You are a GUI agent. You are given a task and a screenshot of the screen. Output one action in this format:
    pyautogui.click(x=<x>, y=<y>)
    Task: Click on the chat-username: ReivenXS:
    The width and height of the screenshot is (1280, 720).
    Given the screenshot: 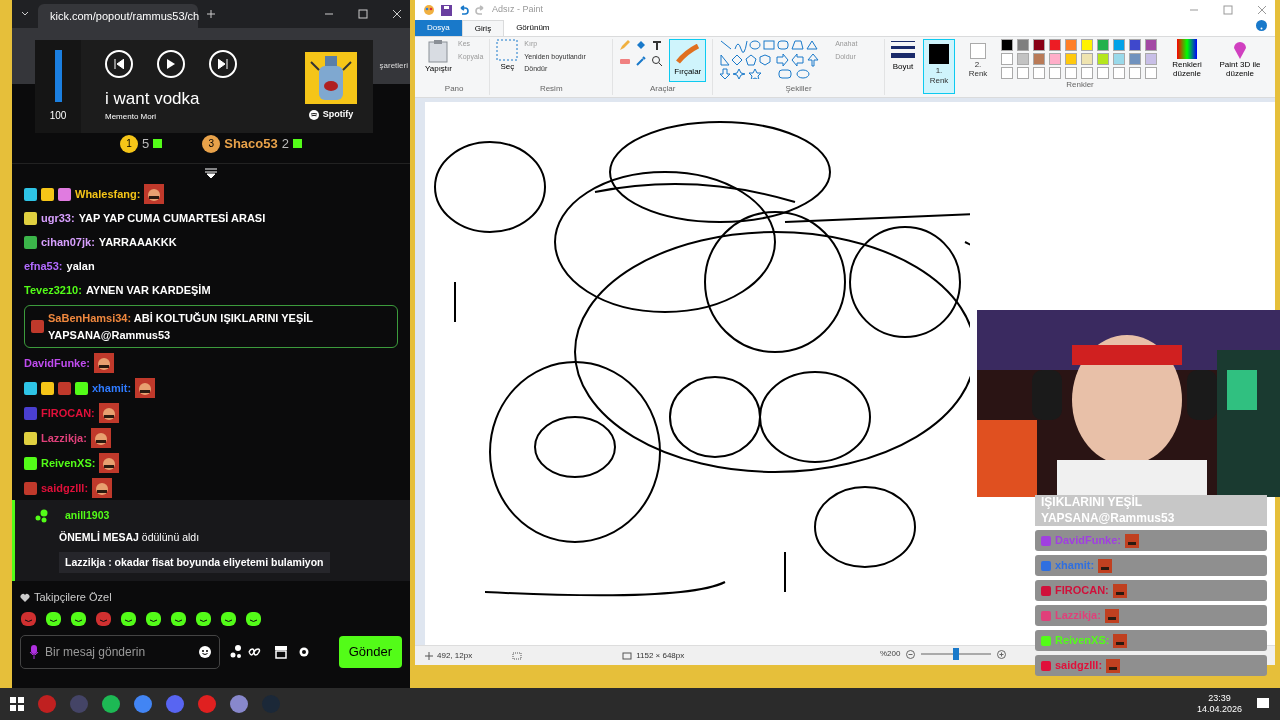 What is the action you would take?
    pyautogui.click(x=68, y=463)
    